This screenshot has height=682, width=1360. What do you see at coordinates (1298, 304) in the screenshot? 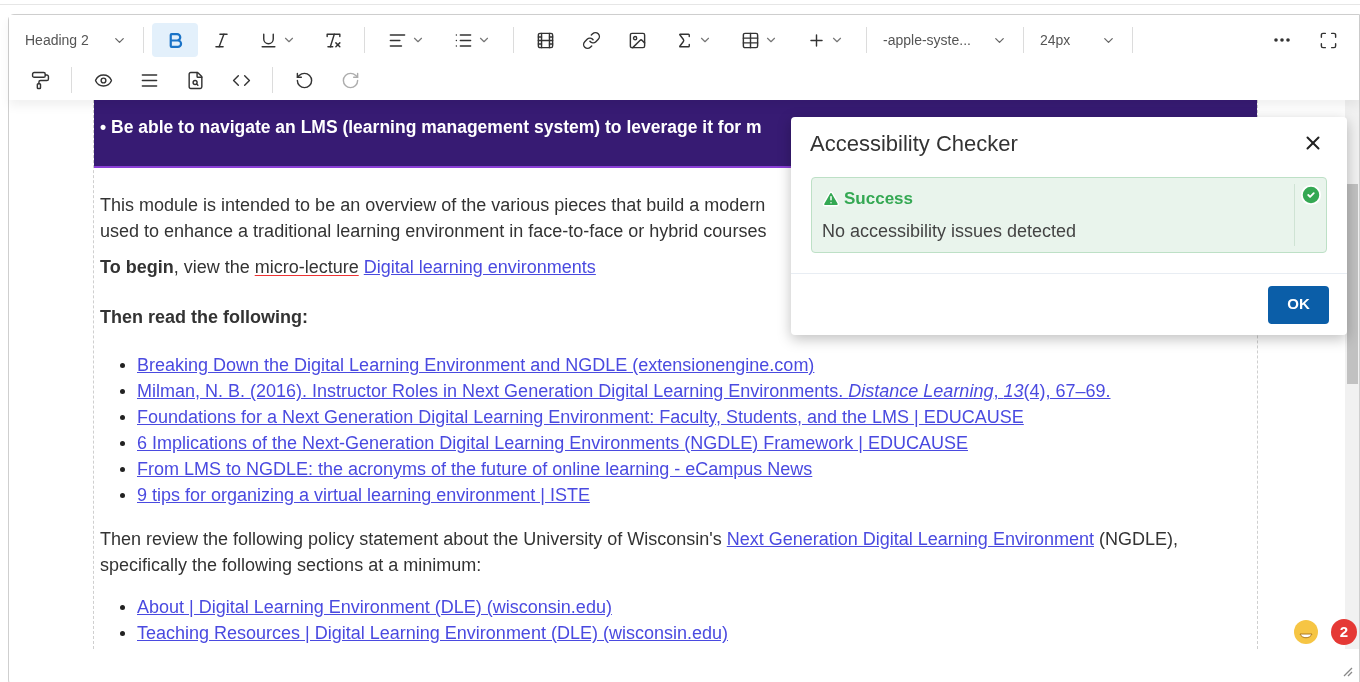
I see `ok-button: OK` at bounding box center [1298, 304].